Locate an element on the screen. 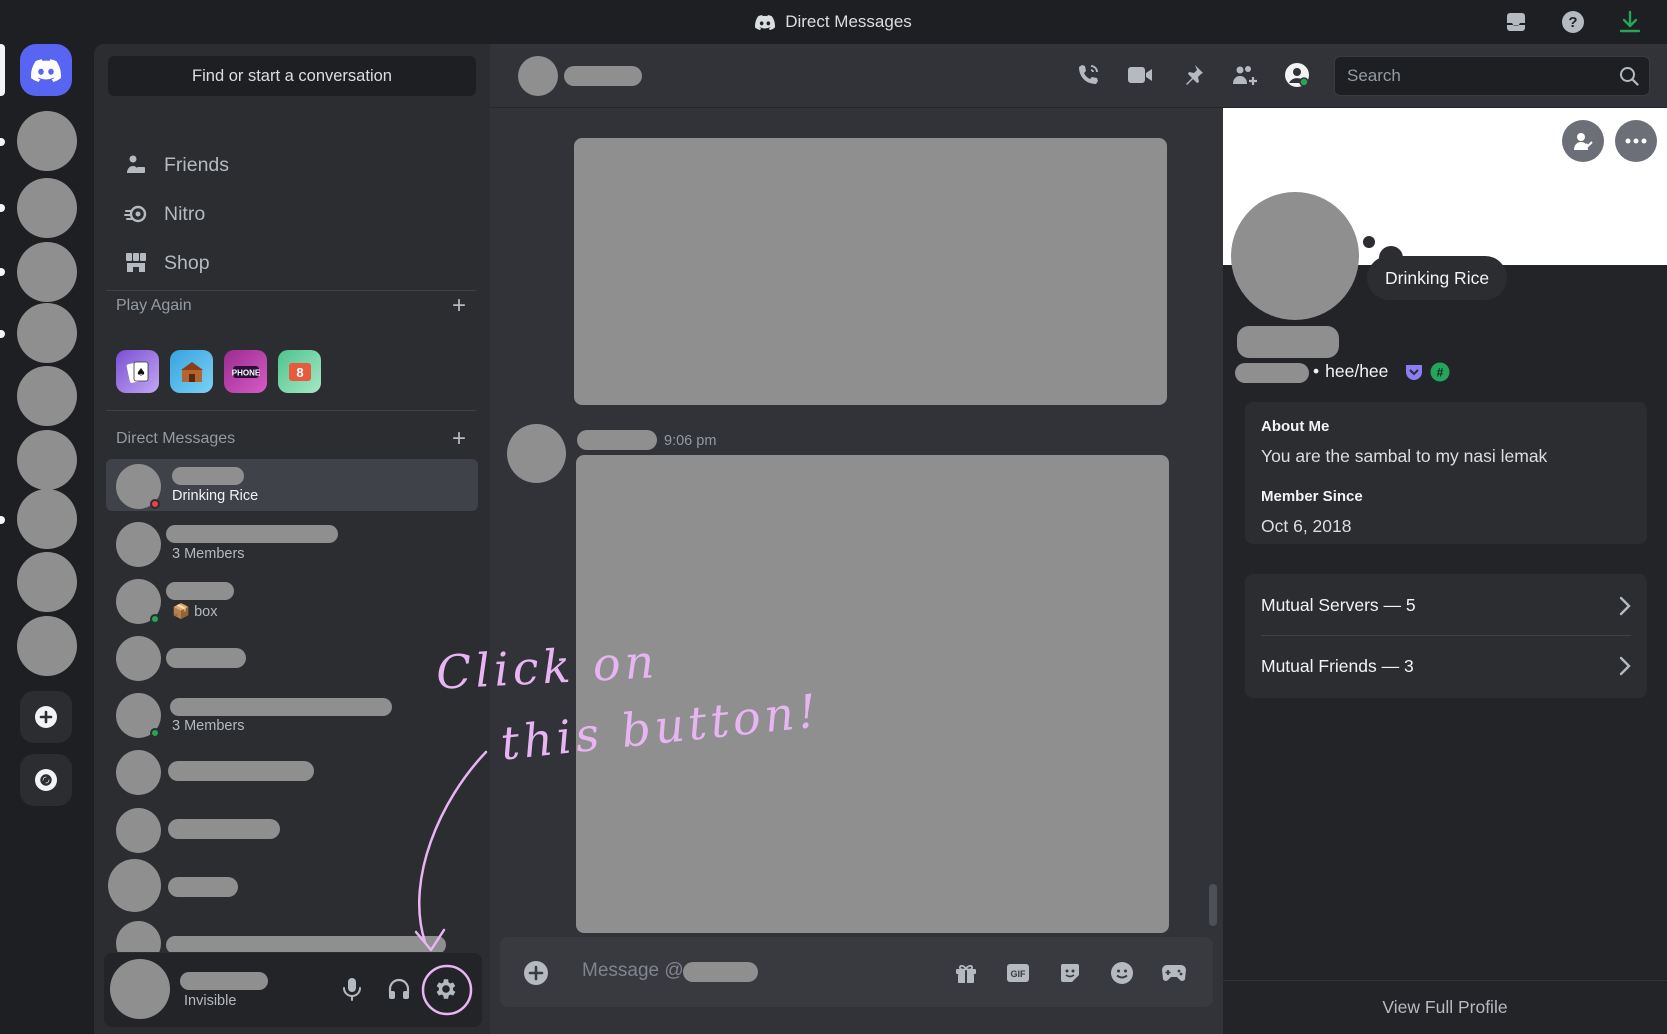  view-full-profile-button: View Full Profile is located at coordinates (1445, 1007).